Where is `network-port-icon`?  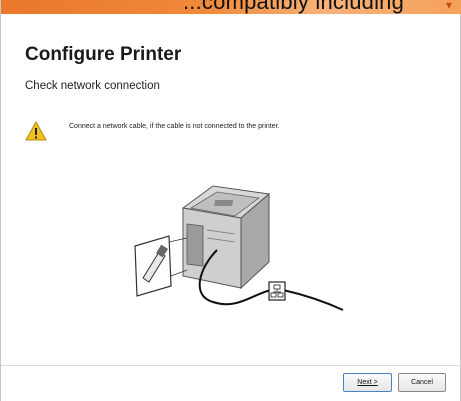 network-port-icon is located at coordinates (277, 291).